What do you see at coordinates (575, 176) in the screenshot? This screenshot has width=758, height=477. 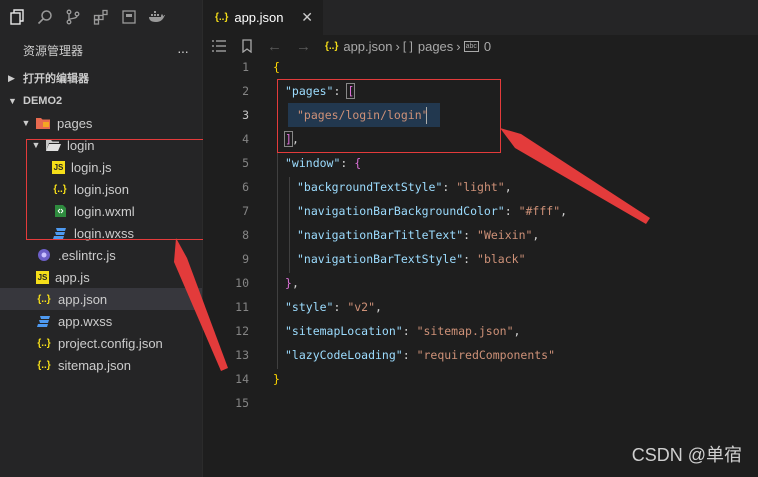 I see `arrow-to-pages-array` at bounding box center [575, 176].